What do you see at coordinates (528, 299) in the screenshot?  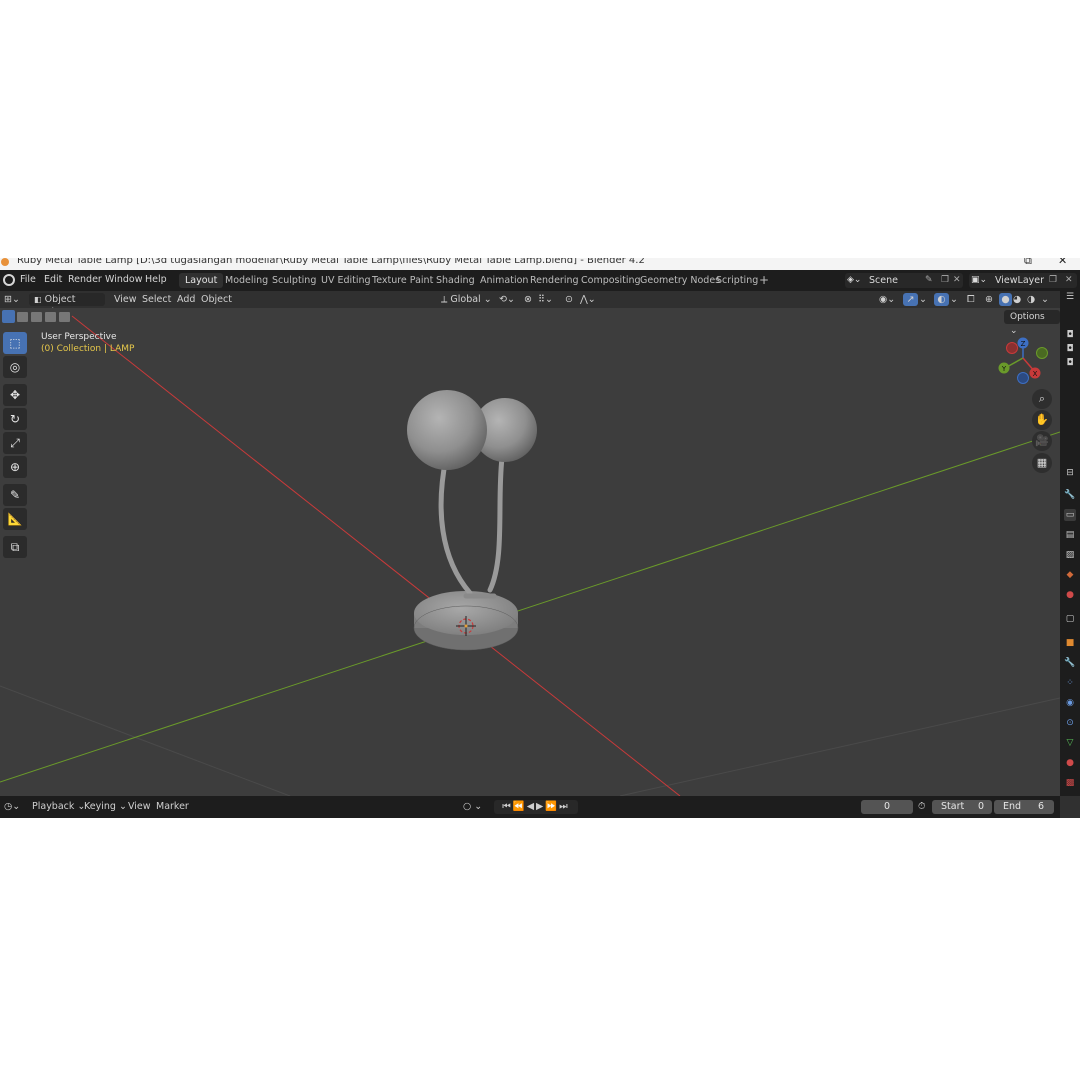 I see `snap-icon: ⊗` at bounding box center [528, 299].